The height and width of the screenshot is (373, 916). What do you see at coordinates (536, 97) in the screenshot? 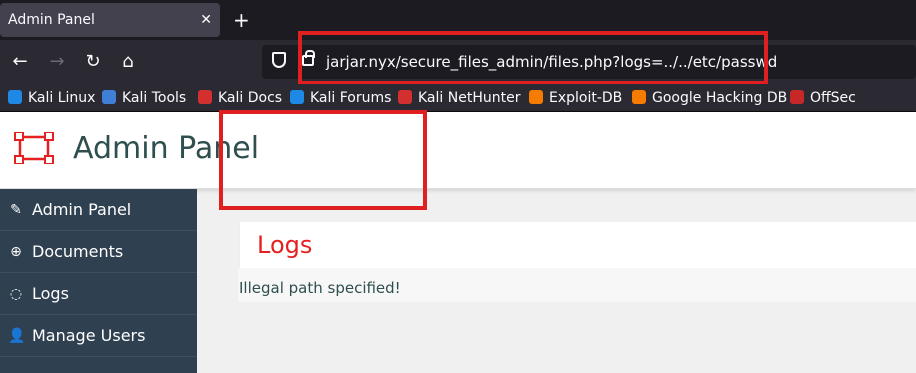
I see `exploit-db-icon` at bounding box center [536, 97].